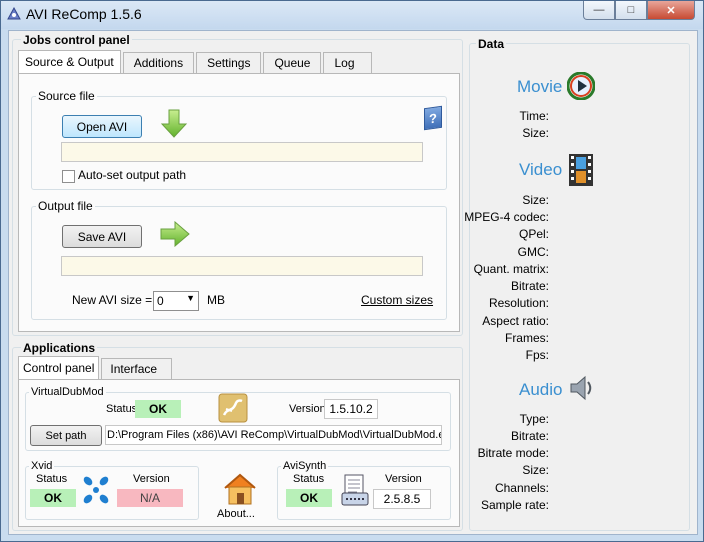 The image size is (704, 542). Describe the element at coordinates (14, 13) in the screenshot. I see `app-logo-icon` at that location.